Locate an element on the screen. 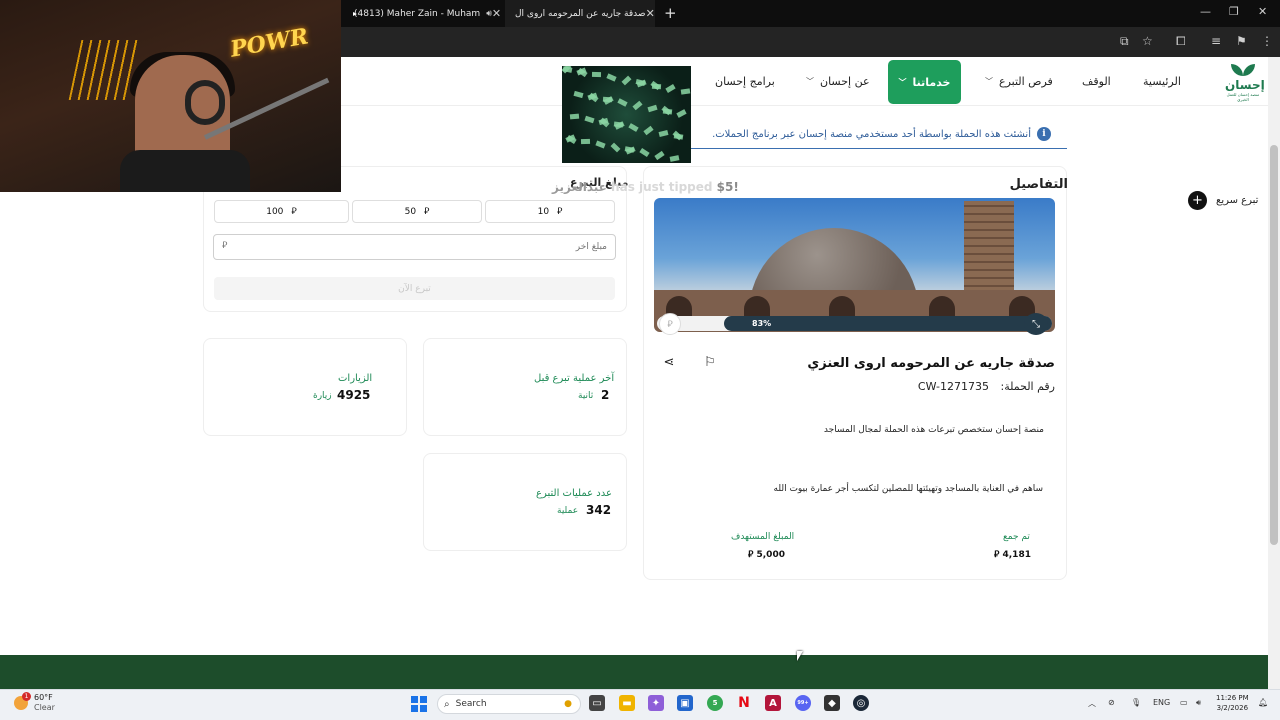 This screenshot has width=1280, height=720. notification-bell-icon: 🔔︎ is located at coordinates (1263, 702).